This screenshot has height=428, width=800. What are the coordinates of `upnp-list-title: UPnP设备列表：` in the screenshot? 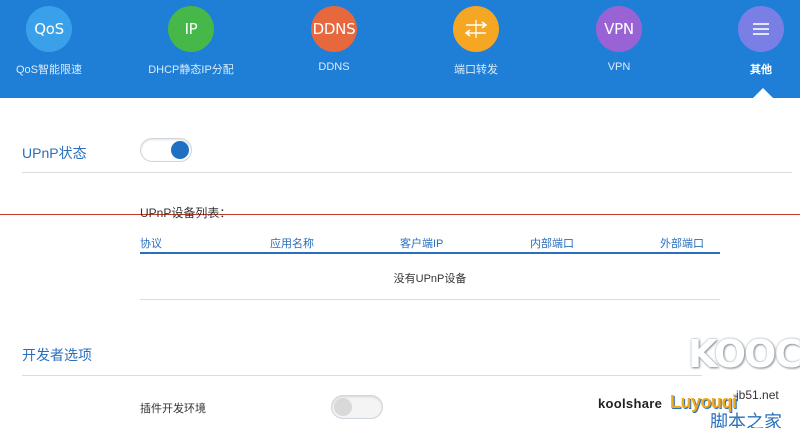 It's located at (186, 213).